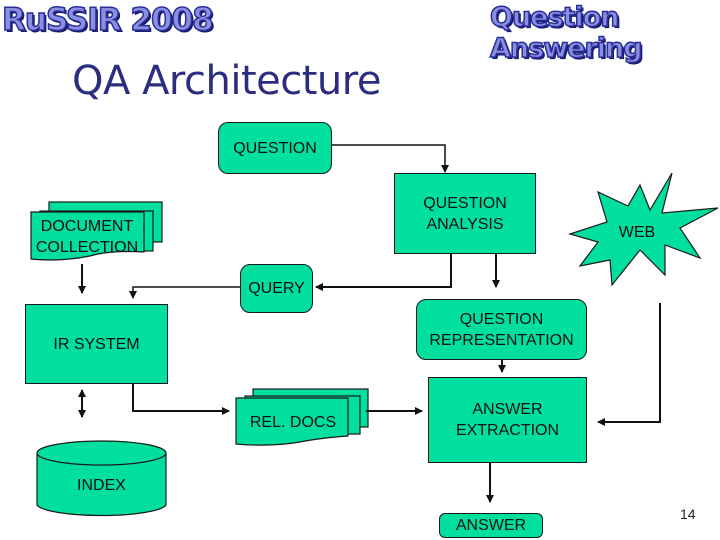 The height and width of the screenshot is (540, 720). I want to click on ir-system-label: IR SYSTEM, so click(96, 344).